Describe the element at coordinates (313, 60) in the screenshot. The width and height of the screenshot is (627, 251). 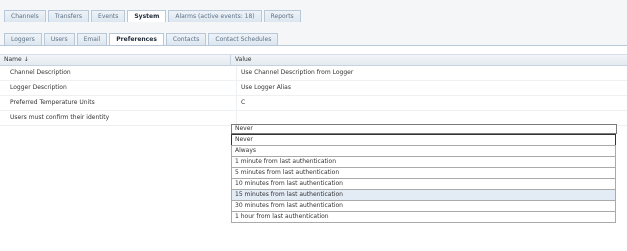
I see `grid-header: Name ↓ Value` at that location.